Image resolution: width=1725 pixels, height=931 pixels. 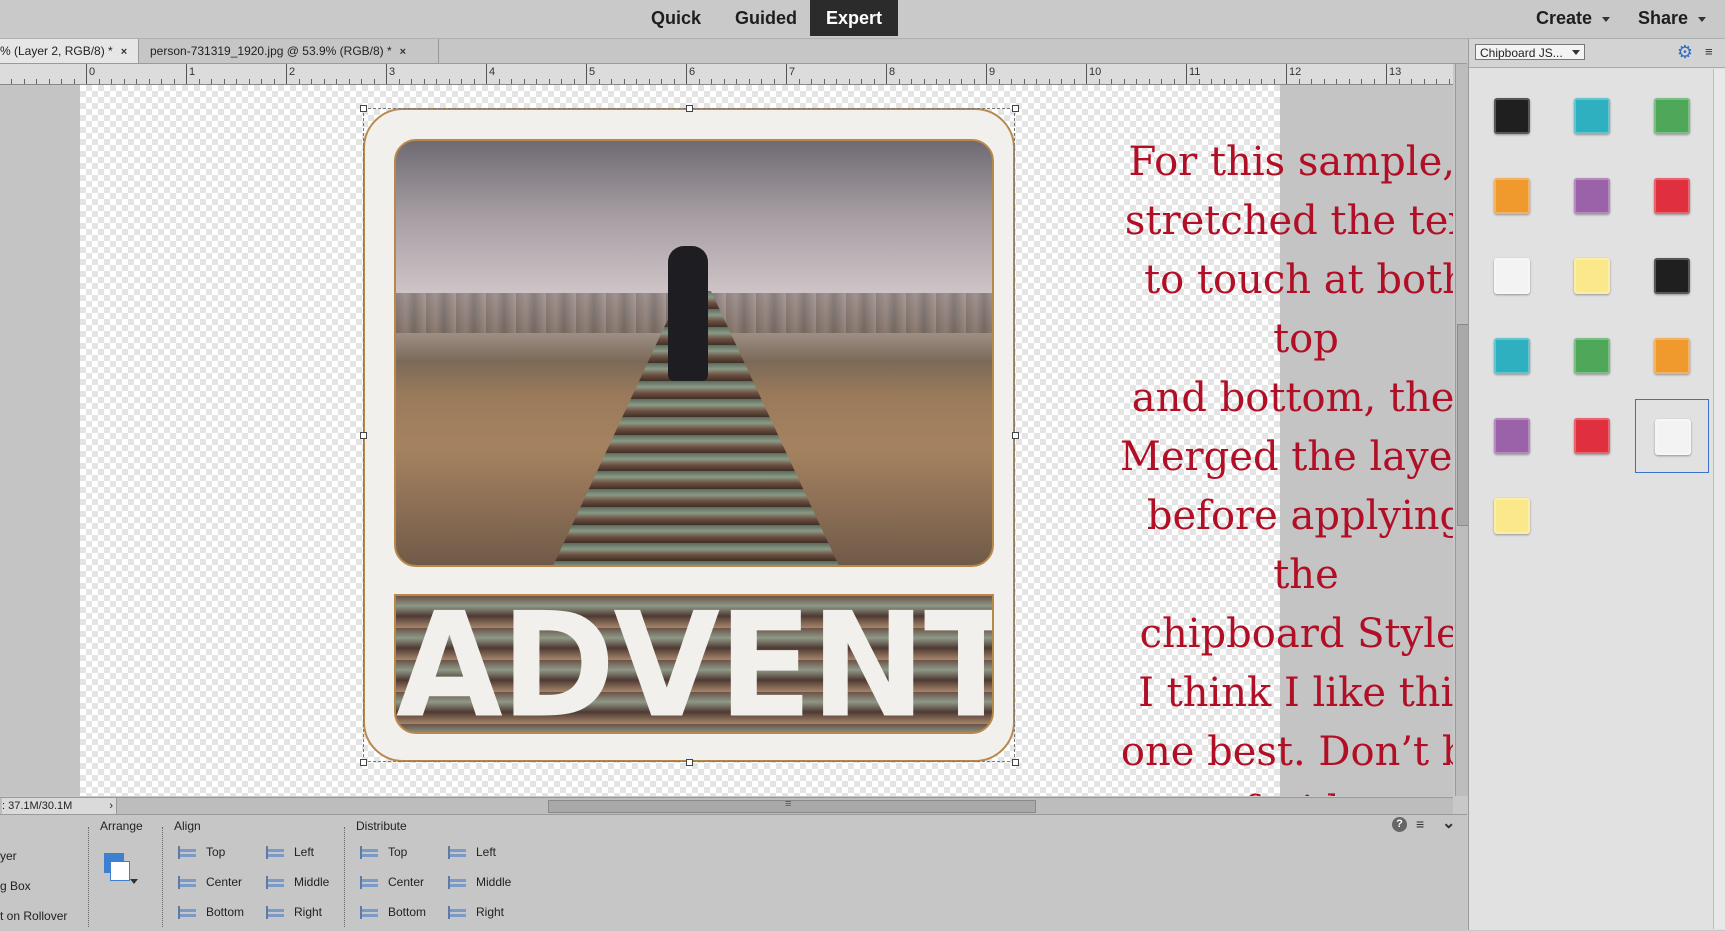 I want to click on panel-menu-icon: ≡, so click(x=1713, y=52).